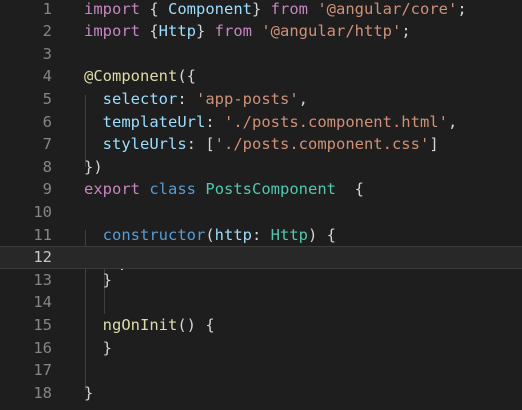  I want to click on line-number: 2, so click(47, 31).